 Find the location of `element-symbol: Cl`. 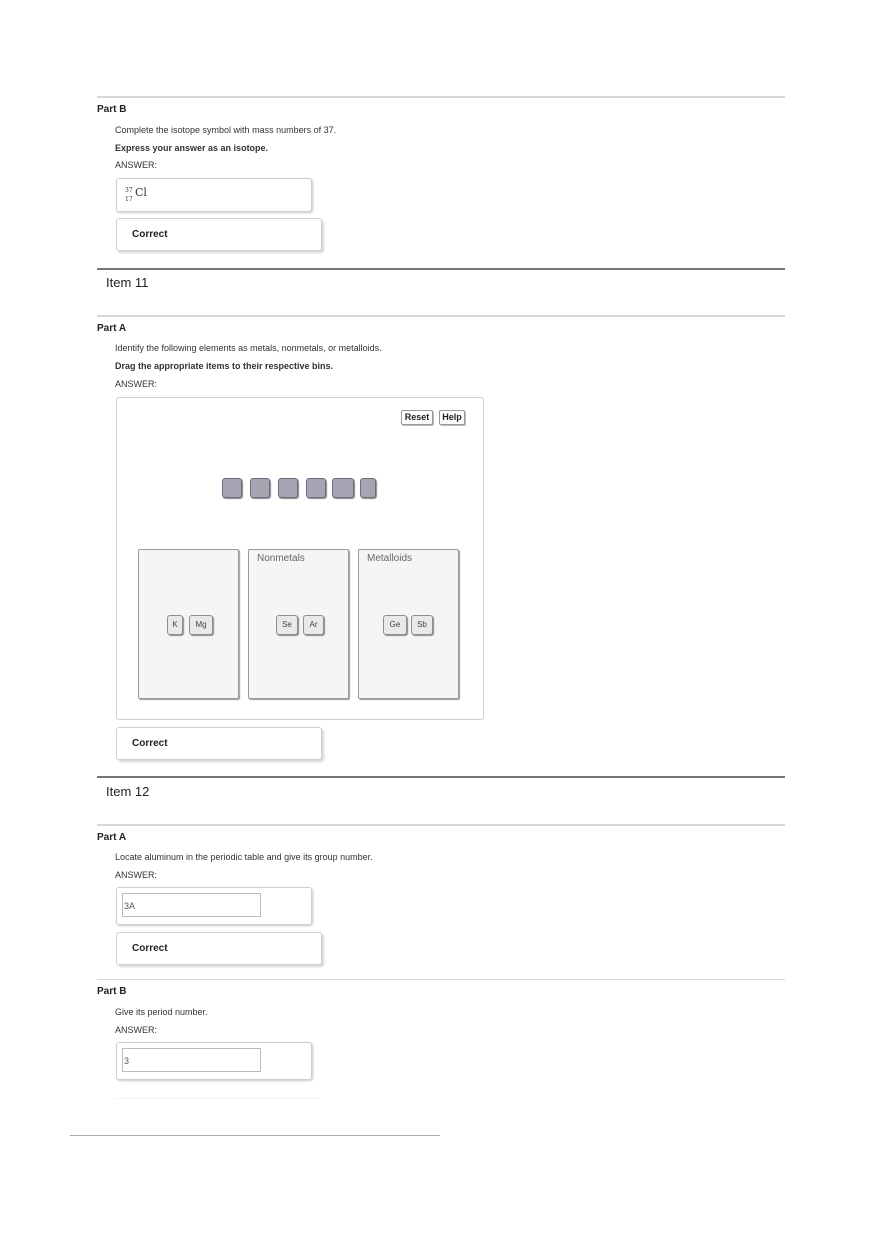

element-symbol: Cl is located at coordinates (141, 192).